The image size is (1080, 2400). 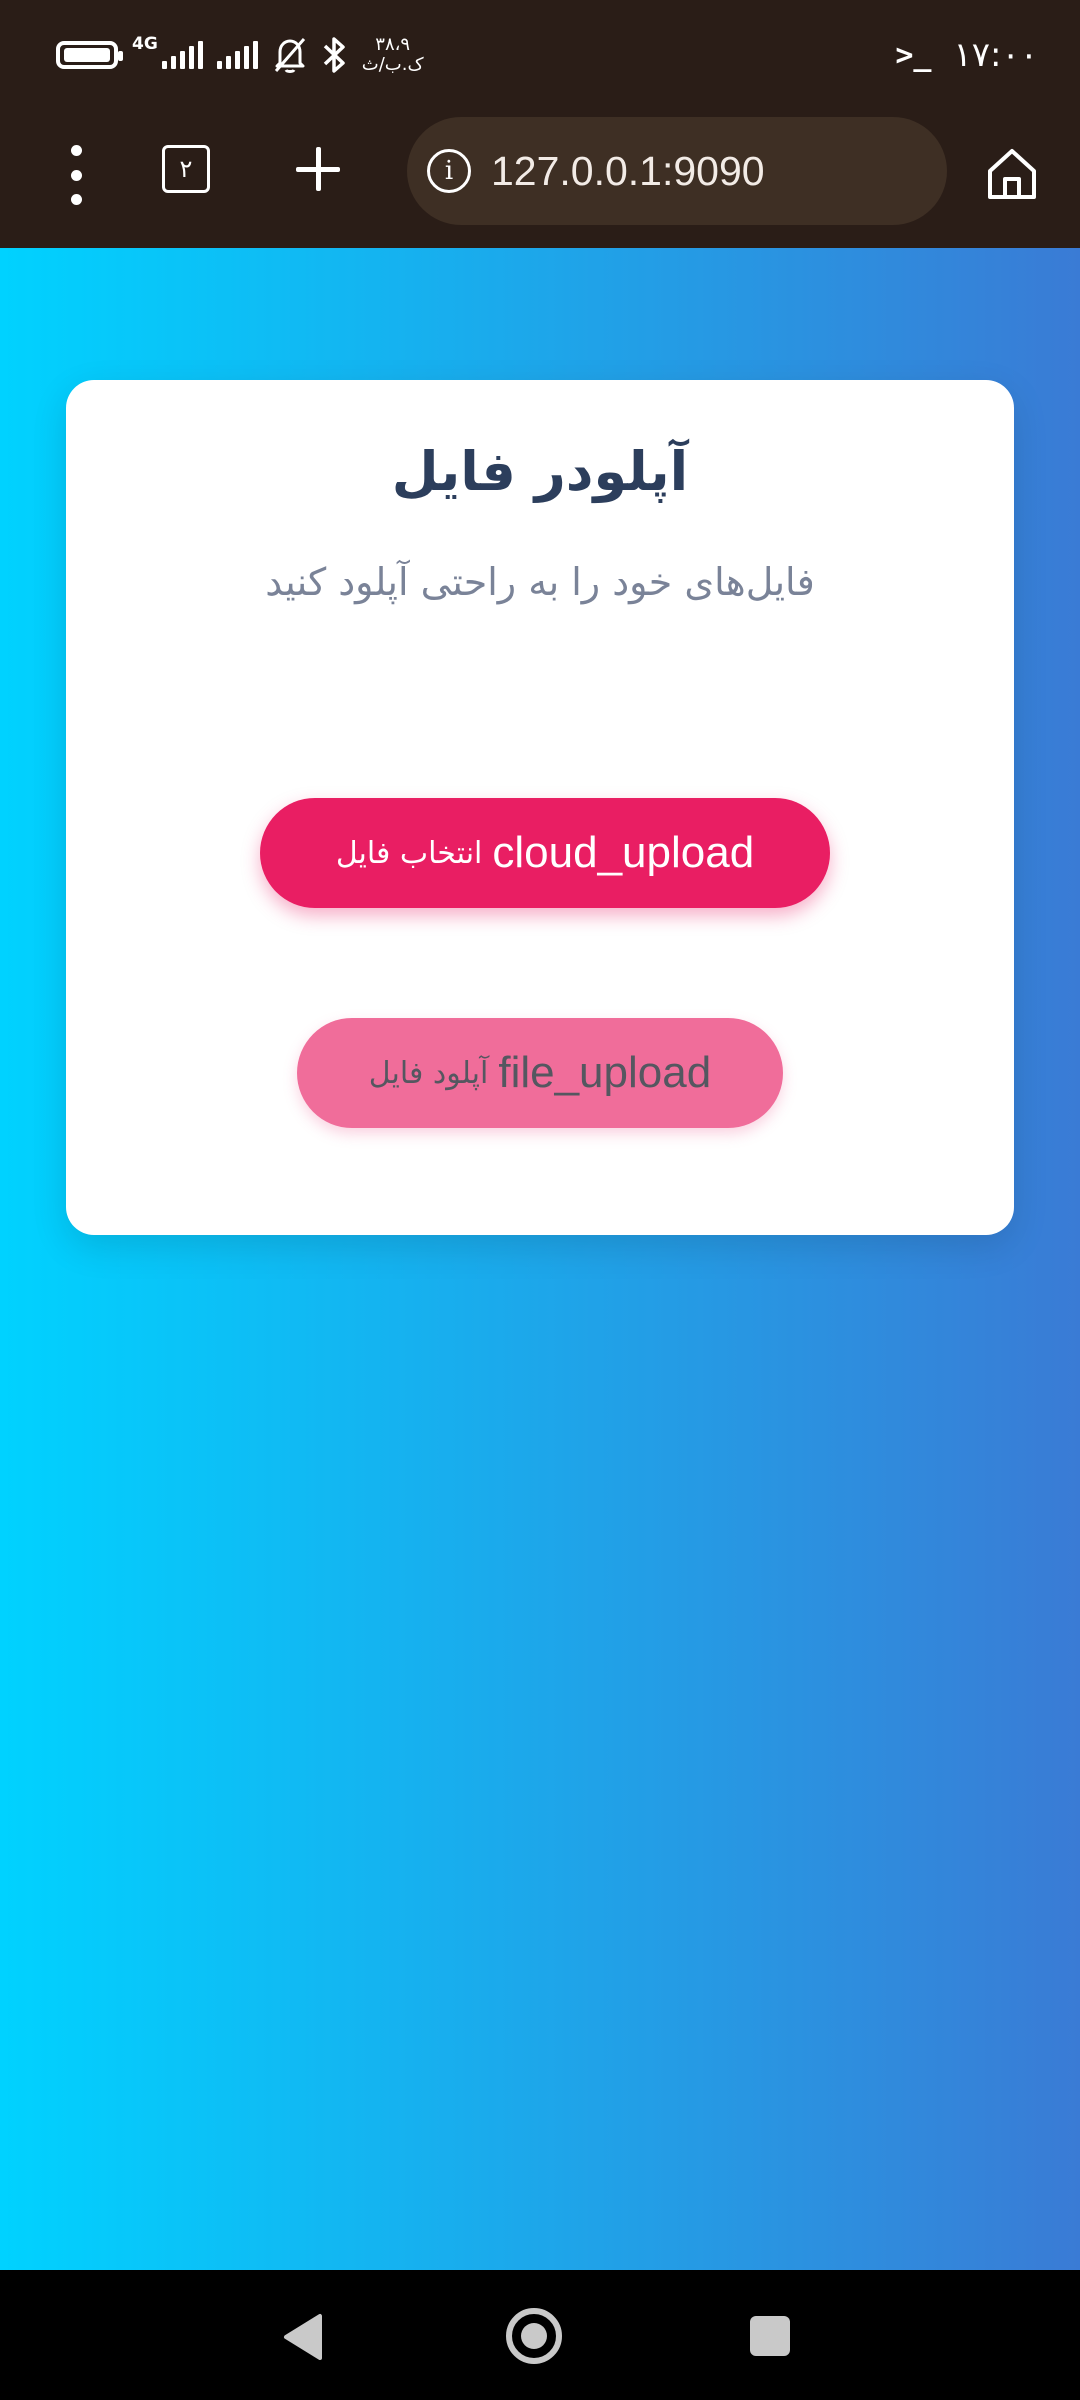 I want to click on network-speed: ۳۸،۹ ک.ب/ث, so click(x=393, y=55).